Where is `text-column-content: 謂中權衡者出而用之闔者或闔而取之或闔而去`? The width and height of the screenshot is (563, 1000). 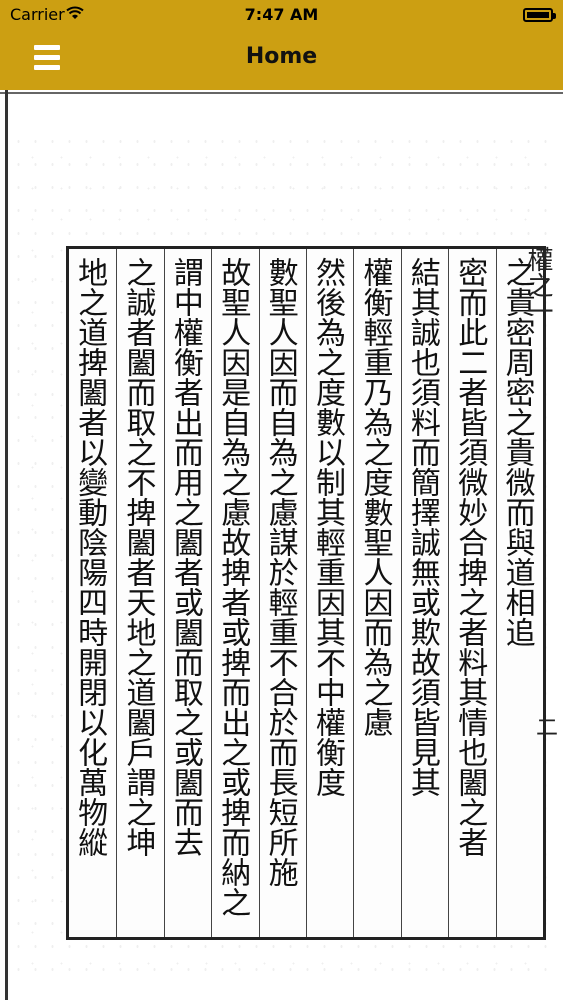 text-column-content: 謂中權衡者出而用之闔者或闔而取之或闔而去 is located at coordinates (185, 557).